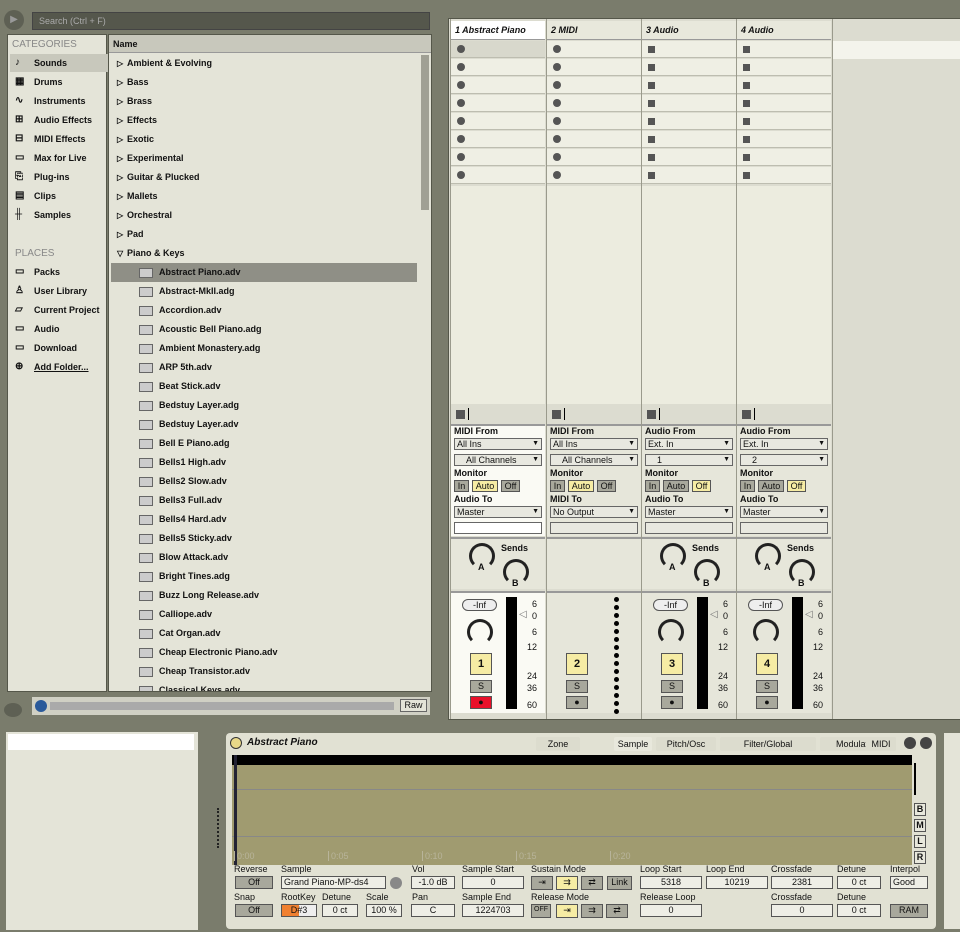 Image resolution: width=960 pixels, height=932 pixels. I want to click on rootkey-field: D#3, so click(299, 910).